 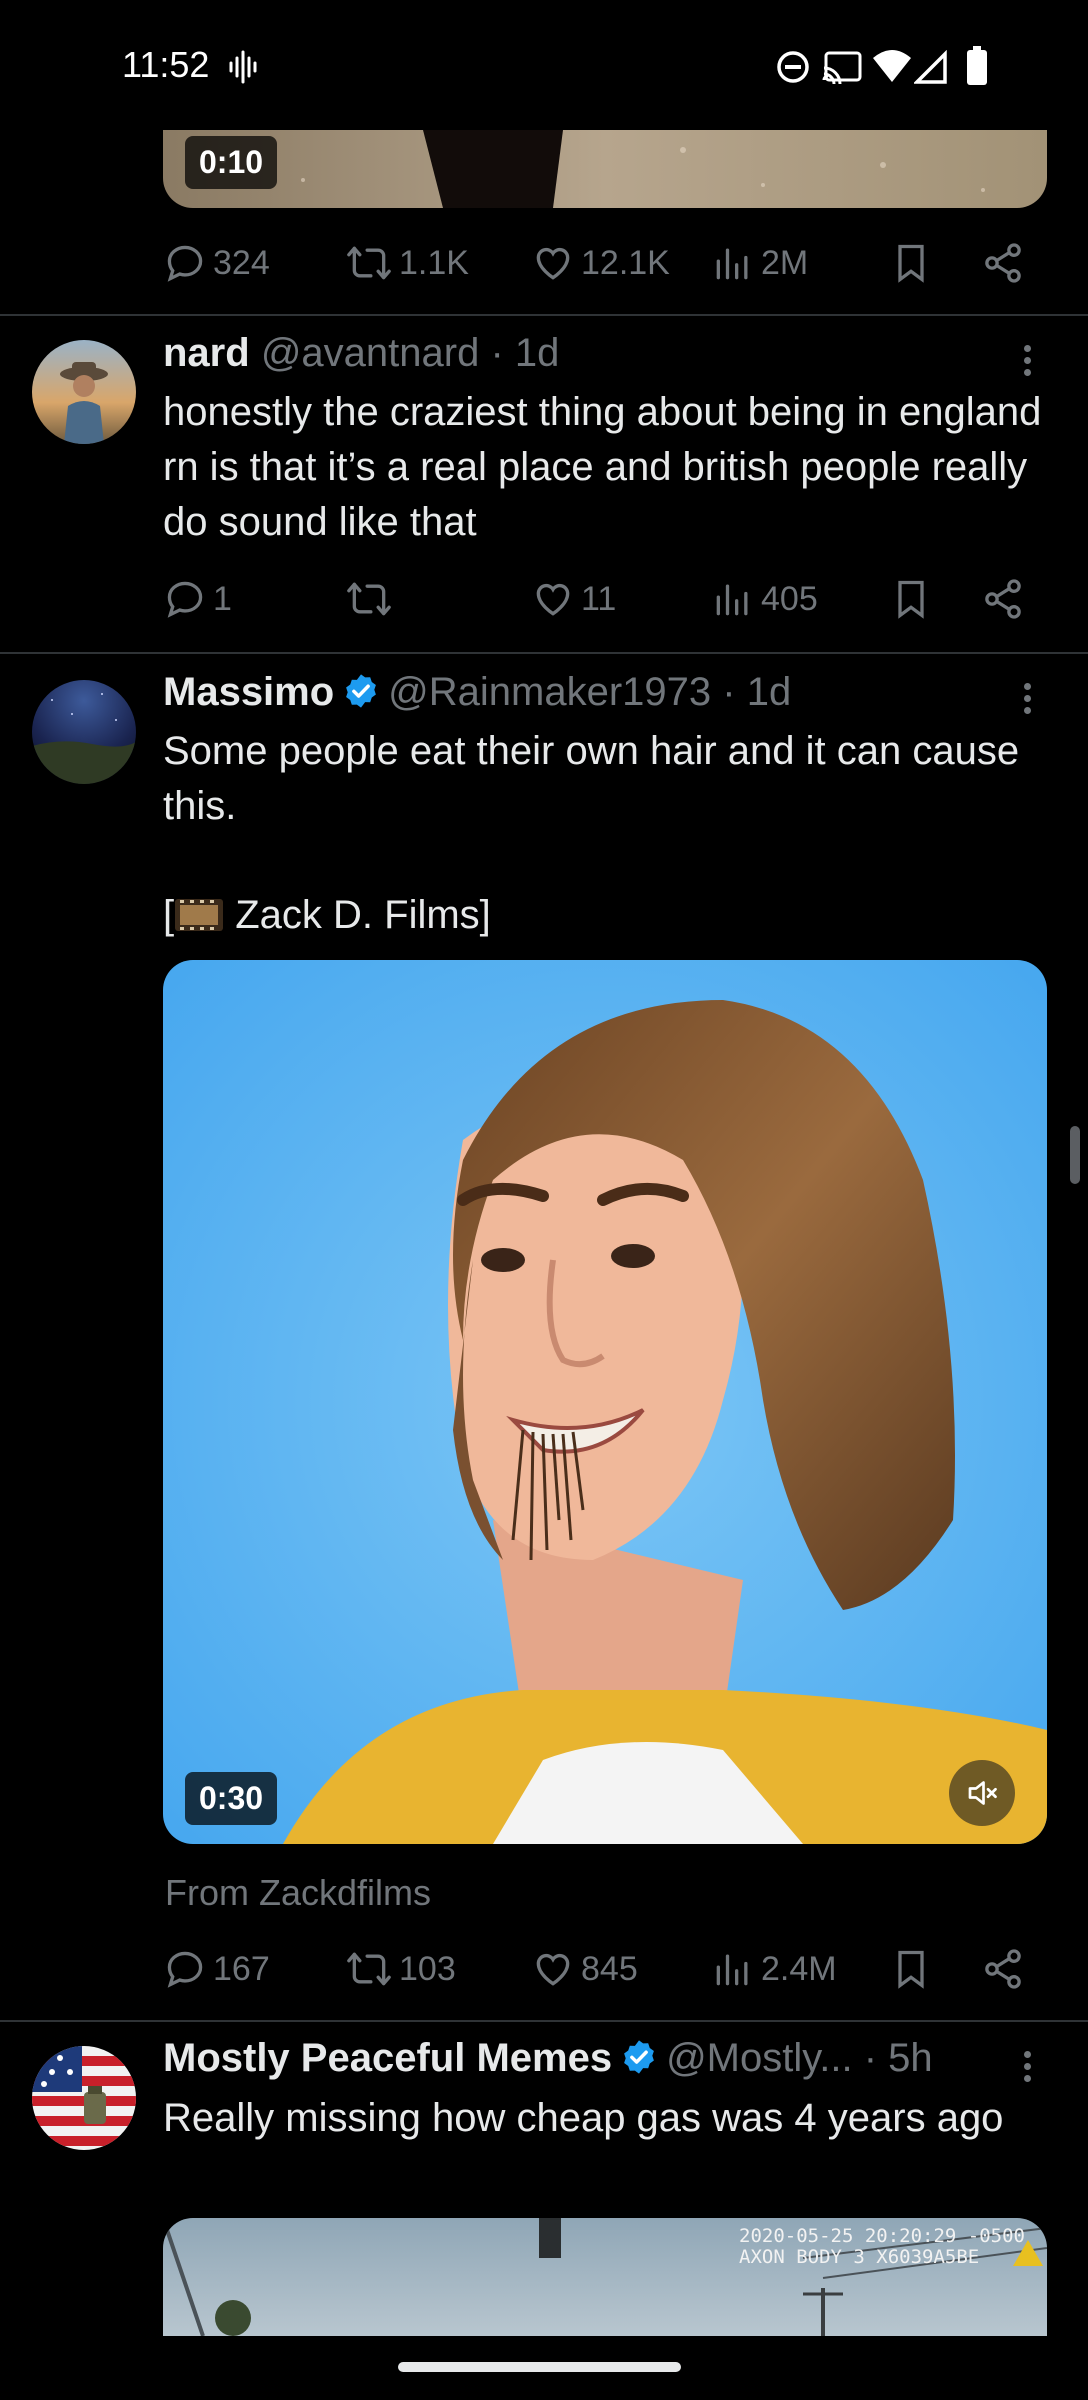 I want to click on bodycam-timestamp: 2020-05-25 20:20:29 -0500, so click(x=882, y=2236).